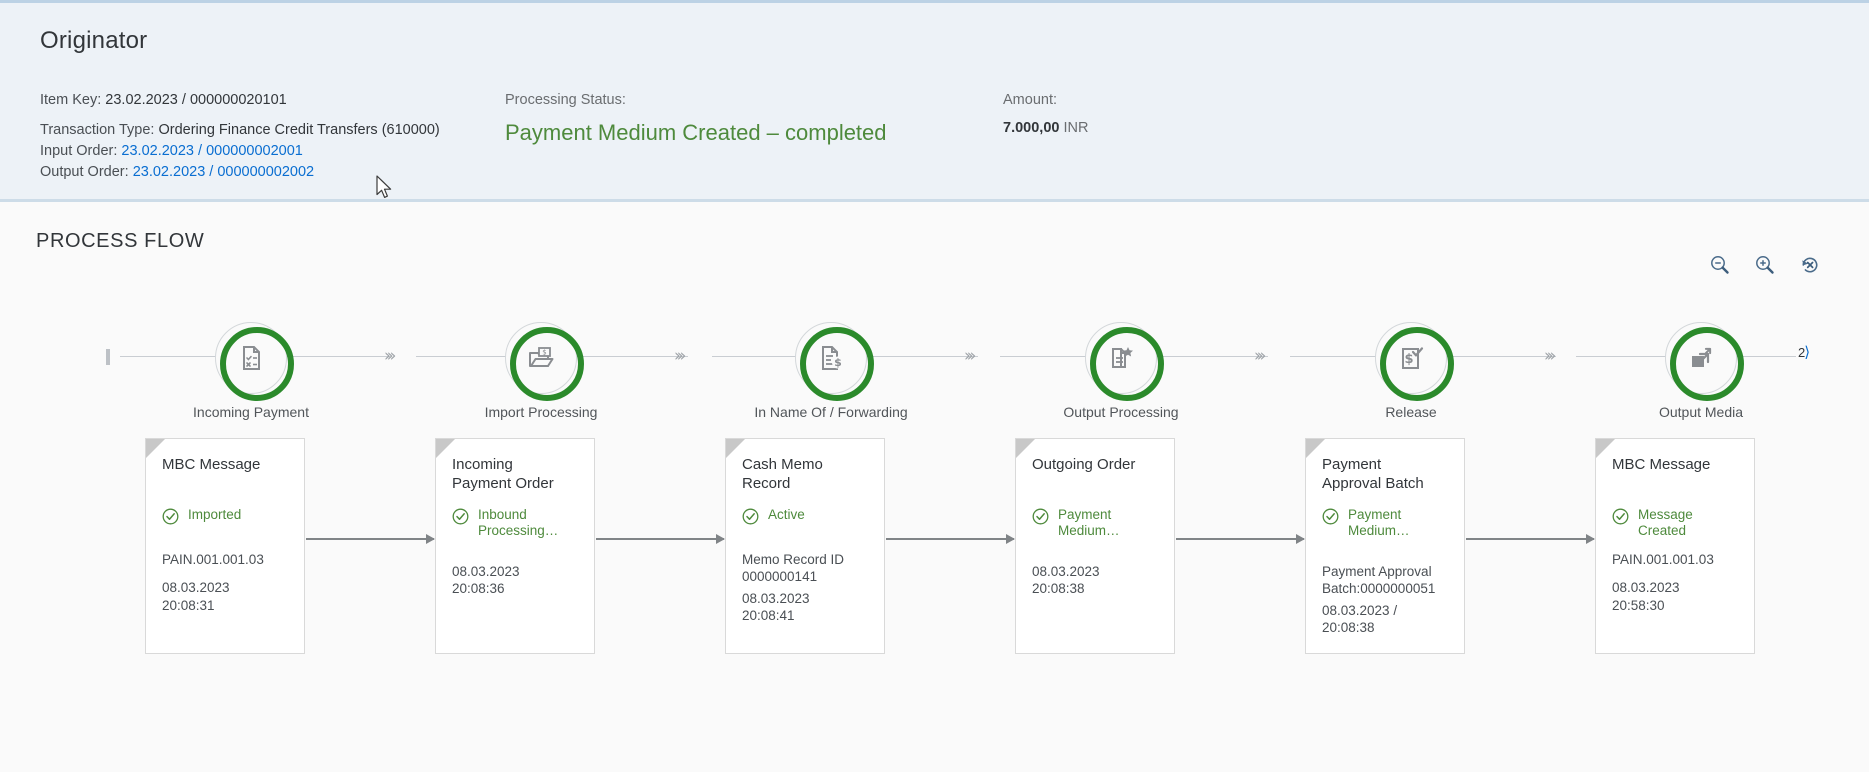 The width and height of the screenshot is (1869, 772). I want to click on amount-block: Amount: 7.000,00 INR, so click(1045, 112).